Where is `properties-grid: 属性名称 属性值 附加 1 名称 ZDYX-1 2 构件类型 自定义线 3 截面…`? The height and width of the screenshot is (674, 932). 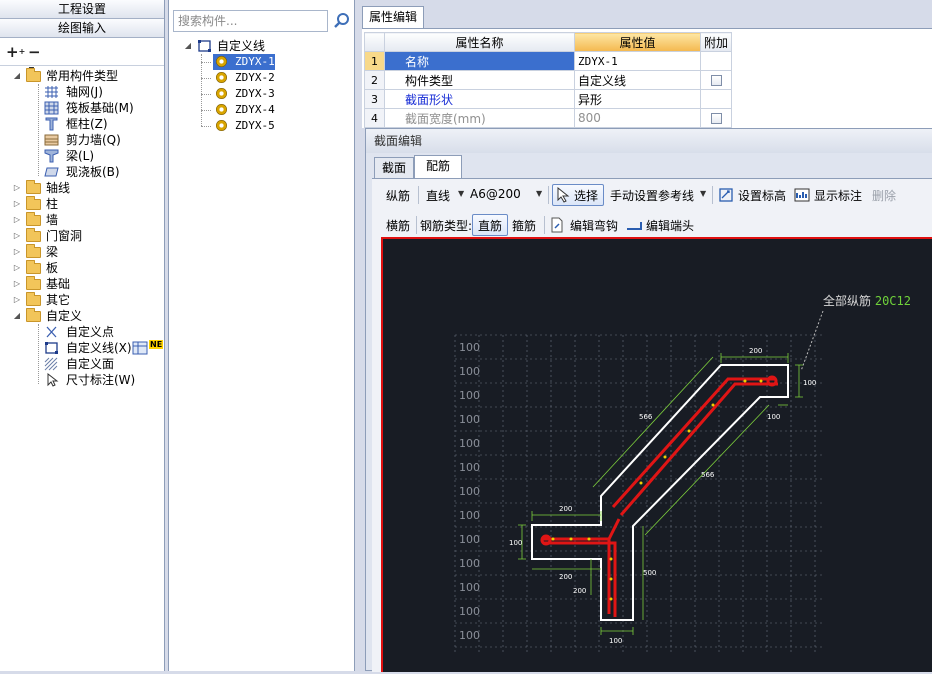 properties-grid: 属性名称 属性值 附加 1 名称 ZDYX-1 2 构件类型 自定义线 3 截面… is located at coordinates (647, 78).